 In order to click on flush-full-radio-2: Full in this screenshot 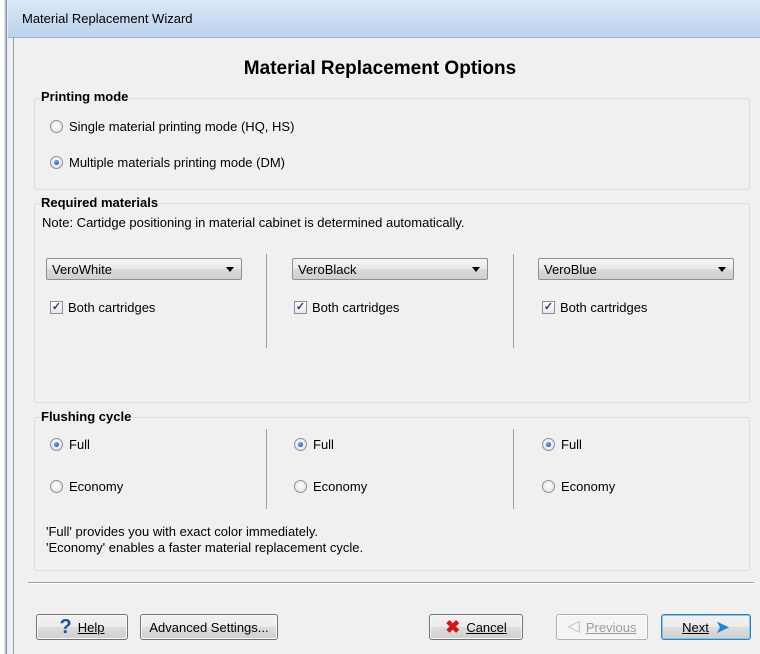, I will do `click(314, 444)`.